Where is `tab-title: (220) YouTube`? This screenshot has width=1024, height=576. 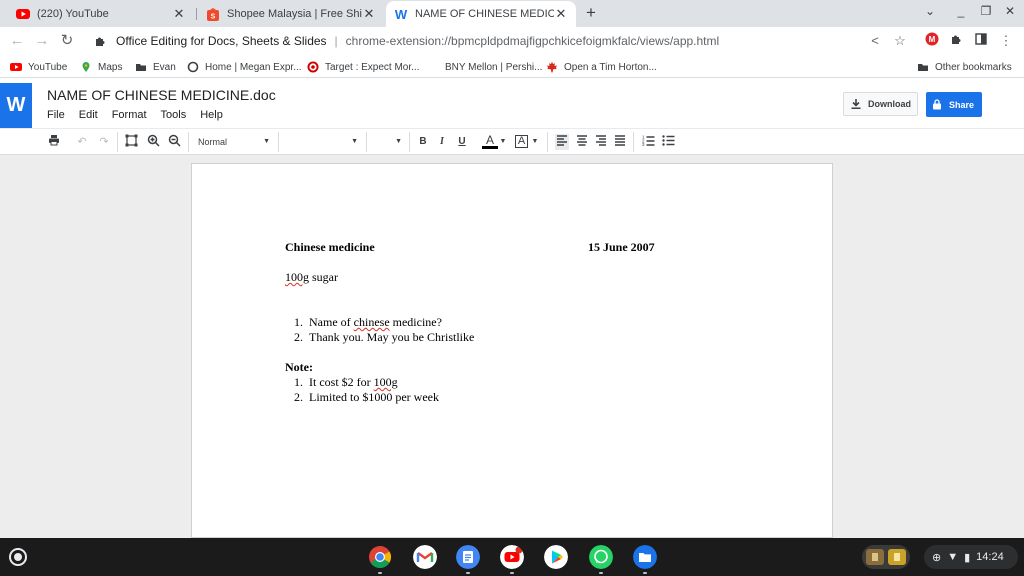 tab-title: (220) YouTube is located at coordinates (73, 14).